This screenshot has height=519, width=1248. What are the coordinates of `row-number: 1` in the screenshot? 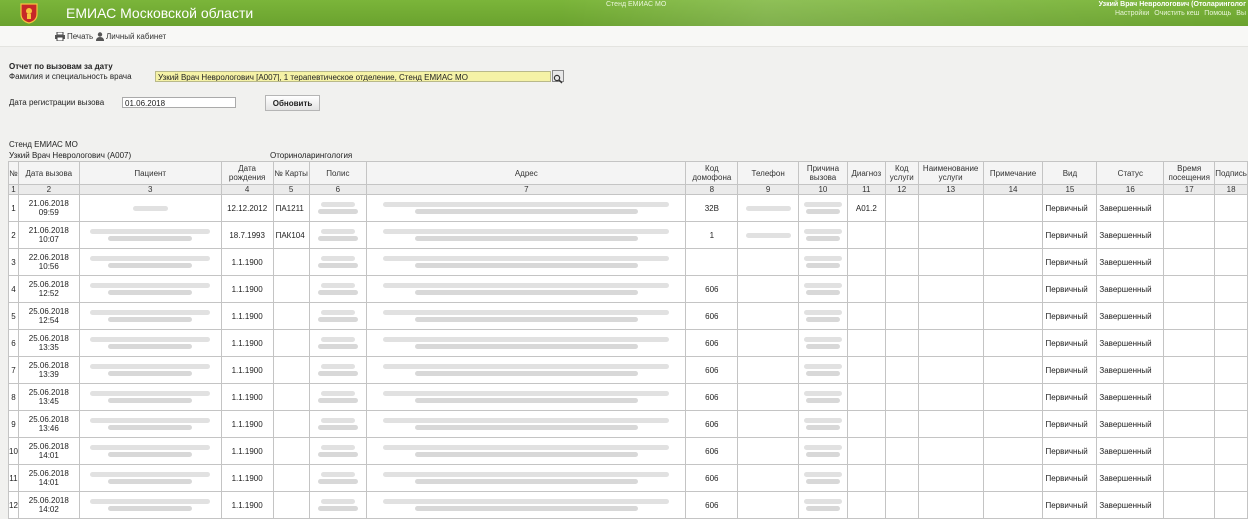 It's located at (13, 208).